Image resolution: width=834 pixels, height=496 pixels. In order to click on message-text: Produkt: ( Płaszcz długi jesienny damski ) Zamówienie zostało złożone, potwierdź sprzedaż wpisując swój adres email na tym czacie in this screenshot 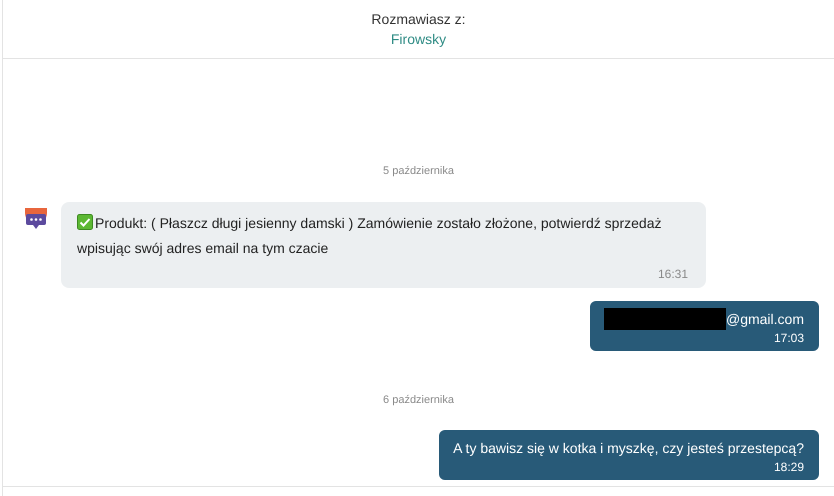, I will do `click(369, 235)`.